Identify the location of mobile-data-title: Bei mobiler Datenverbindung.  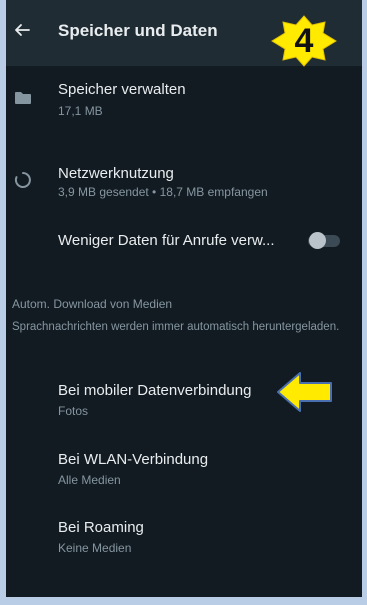
(155, 390).